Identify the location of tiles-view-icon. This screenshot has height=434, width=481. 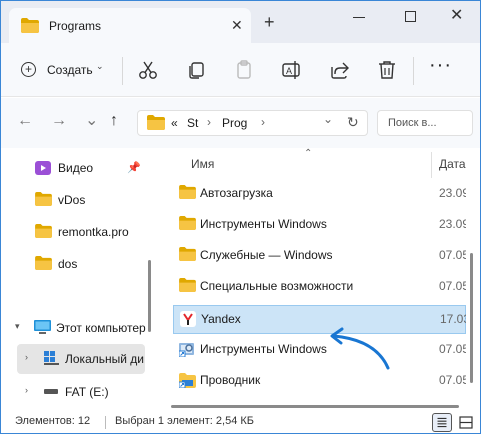
(466, 422).